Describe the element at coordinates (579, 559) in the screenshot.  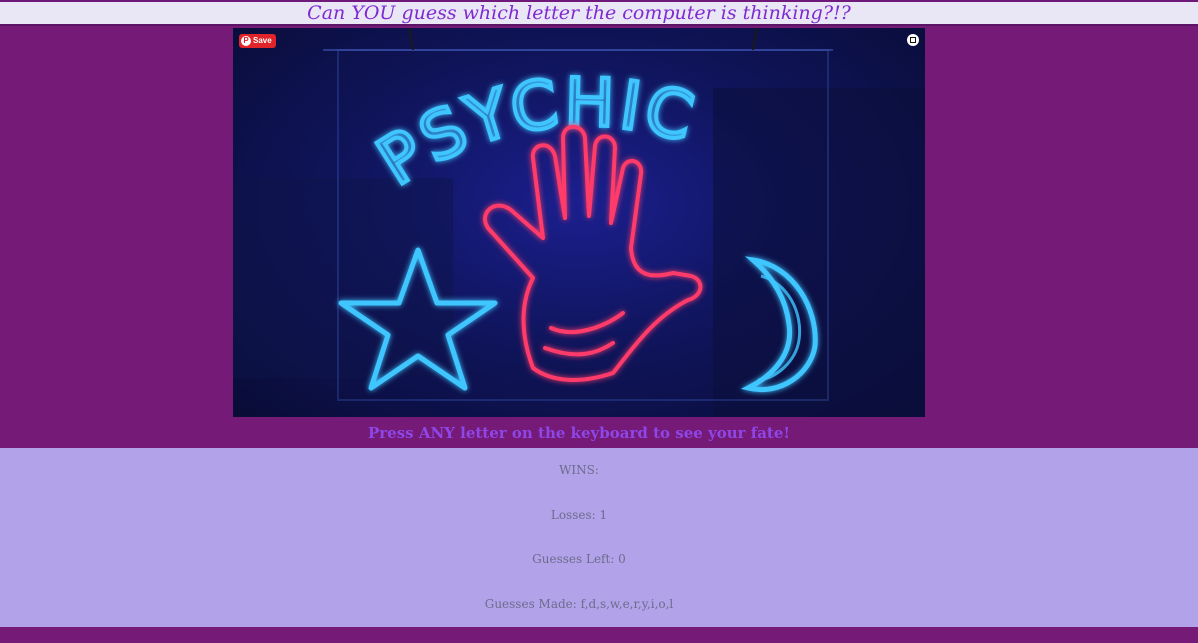
I see `guesses-left-stat: Guesses Left: 0` at that location.